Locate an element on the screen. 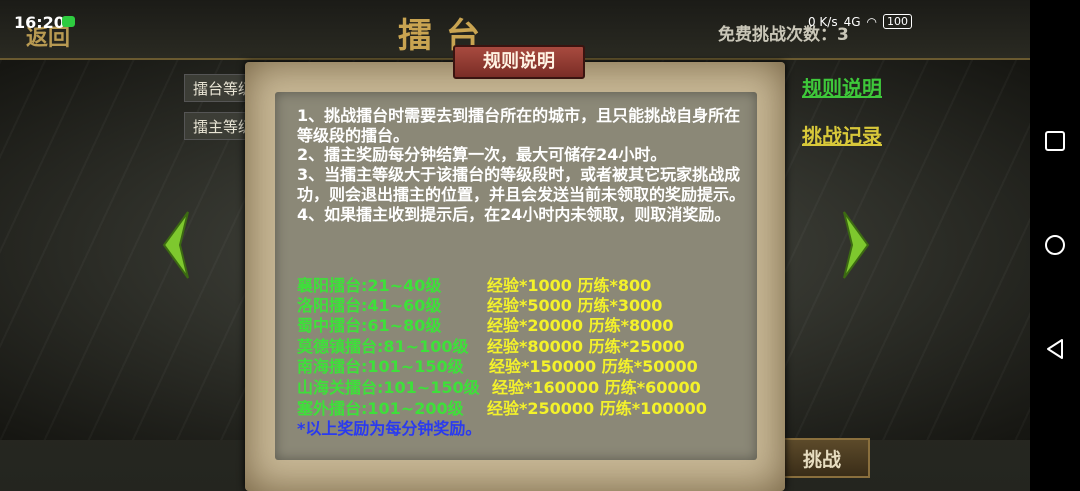 Image resolution: width=1080 pixels, height=491 pixels. arena-level-tag: 擂台等级 is located at coordinates (219, 88).